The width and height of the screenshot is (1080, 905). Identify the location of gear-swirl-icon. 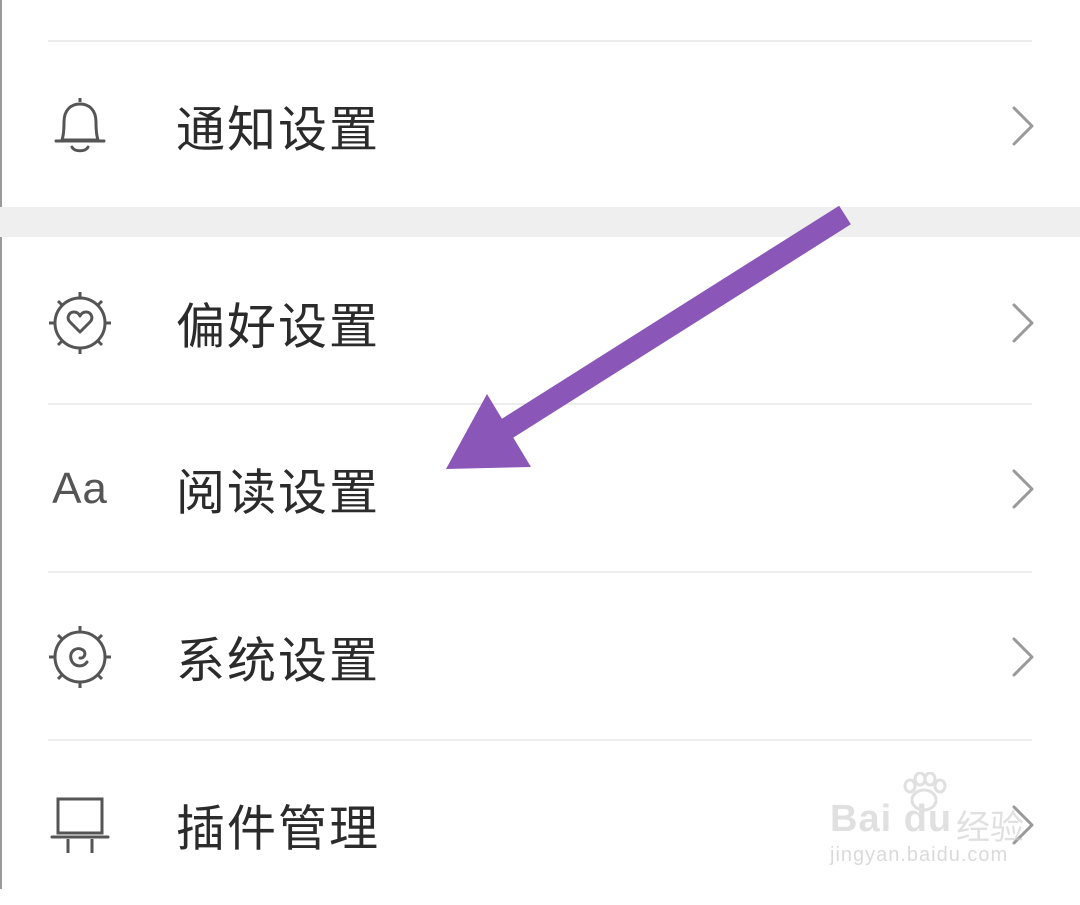
(80, 657).